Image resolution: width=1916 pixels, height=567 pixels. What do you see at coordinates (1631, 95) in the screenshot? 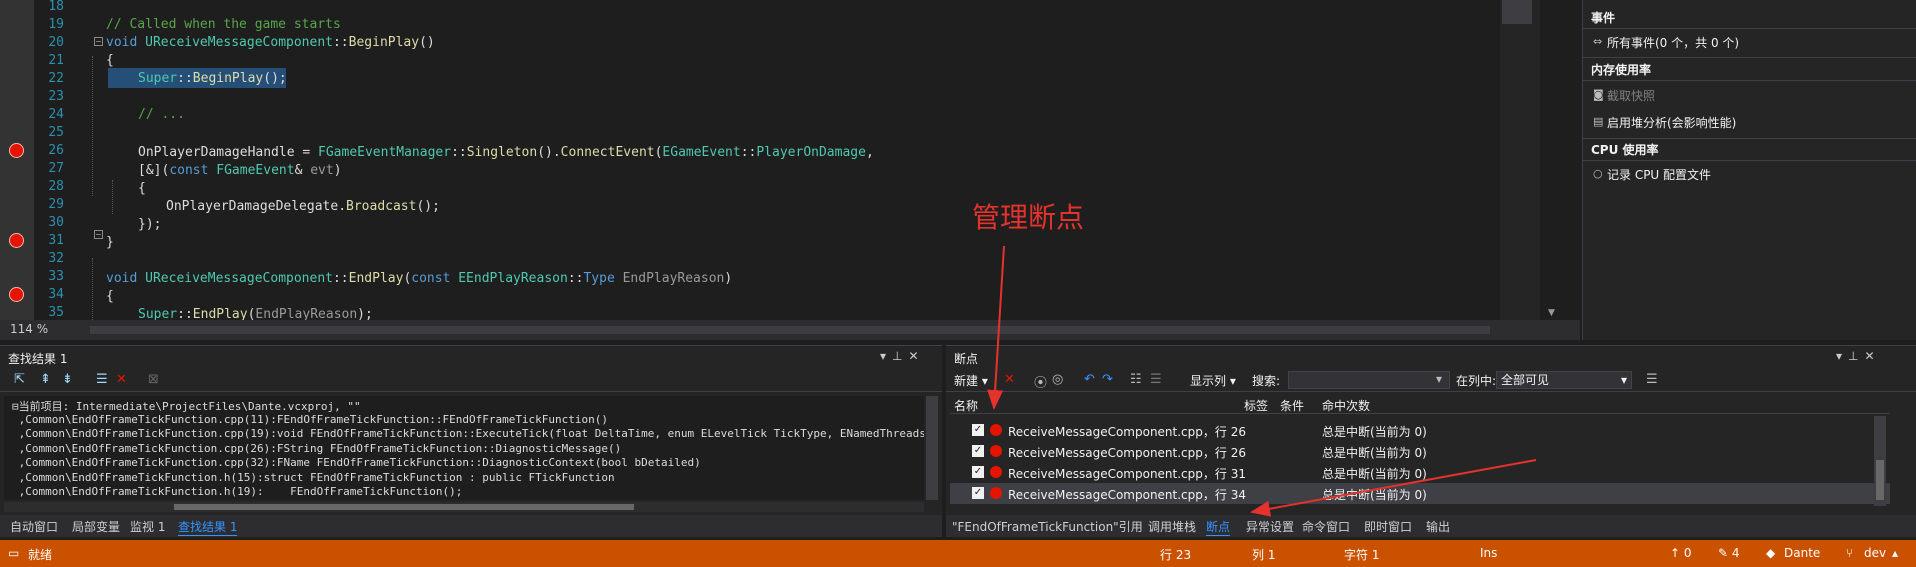
I see `take-snapshot-button: 截取快照` at bounding box center [1631, 95].